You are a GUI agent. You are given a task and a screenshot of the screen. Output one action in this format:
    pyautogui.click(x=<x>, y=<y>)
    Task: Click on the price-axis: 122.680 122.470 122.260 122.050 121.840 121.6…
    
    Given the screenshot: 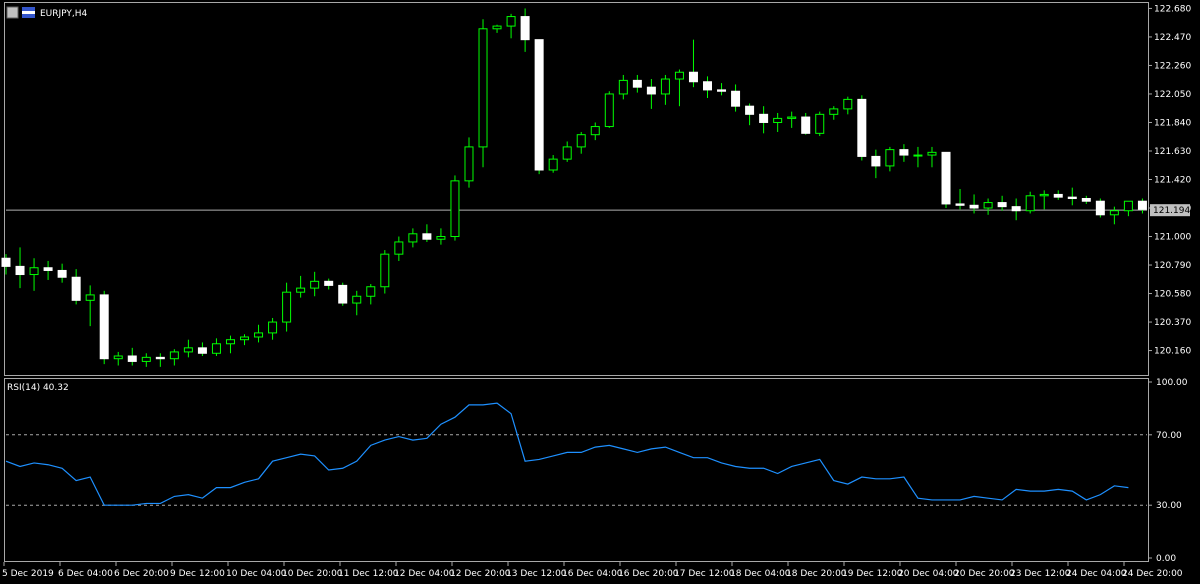 What is the action you would take?
    pyautogui.click(x=1169, y=180)
    